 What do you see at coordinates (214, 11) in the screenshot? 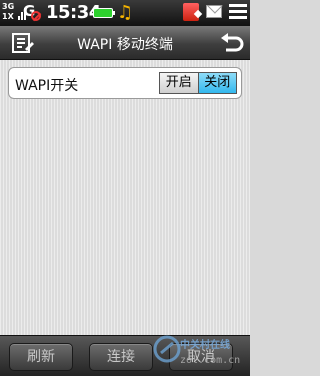
I see `message-icon` at bounding box center [214, 11].